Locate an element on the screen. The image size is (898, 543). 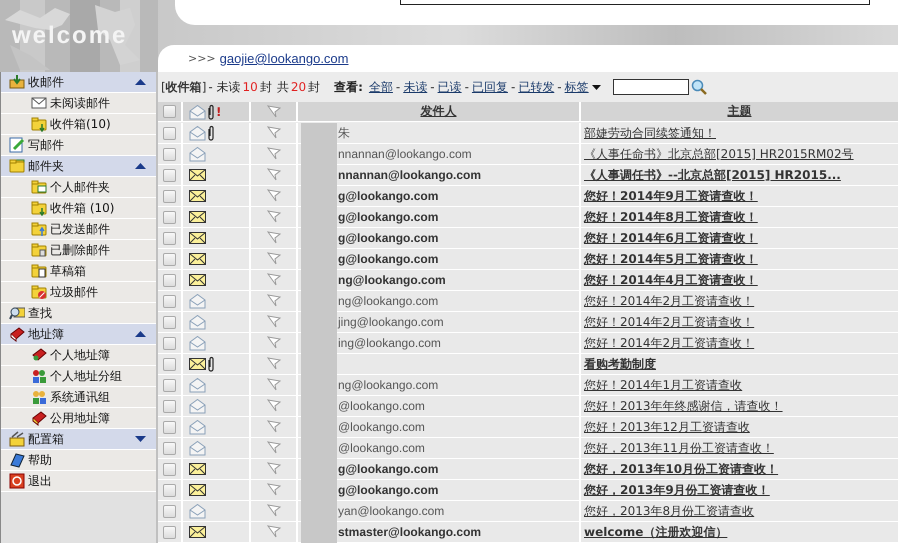
sender-email: ng@lookango.com is located at coordinates (392, 280).